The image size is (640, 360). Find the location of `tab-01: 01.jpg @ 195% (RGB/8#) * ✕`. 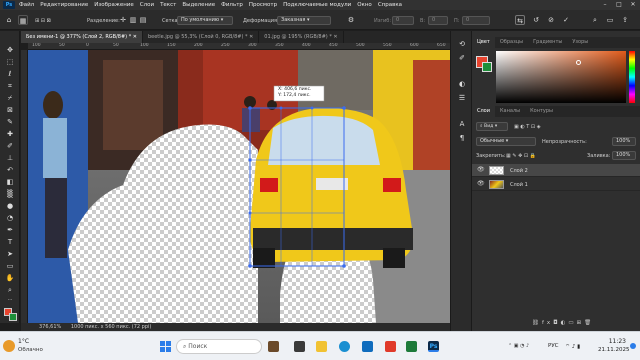

tab-01: 01.jpg @ 195% (RGB/8#) * ✕ is located at coordinates (301, 37).